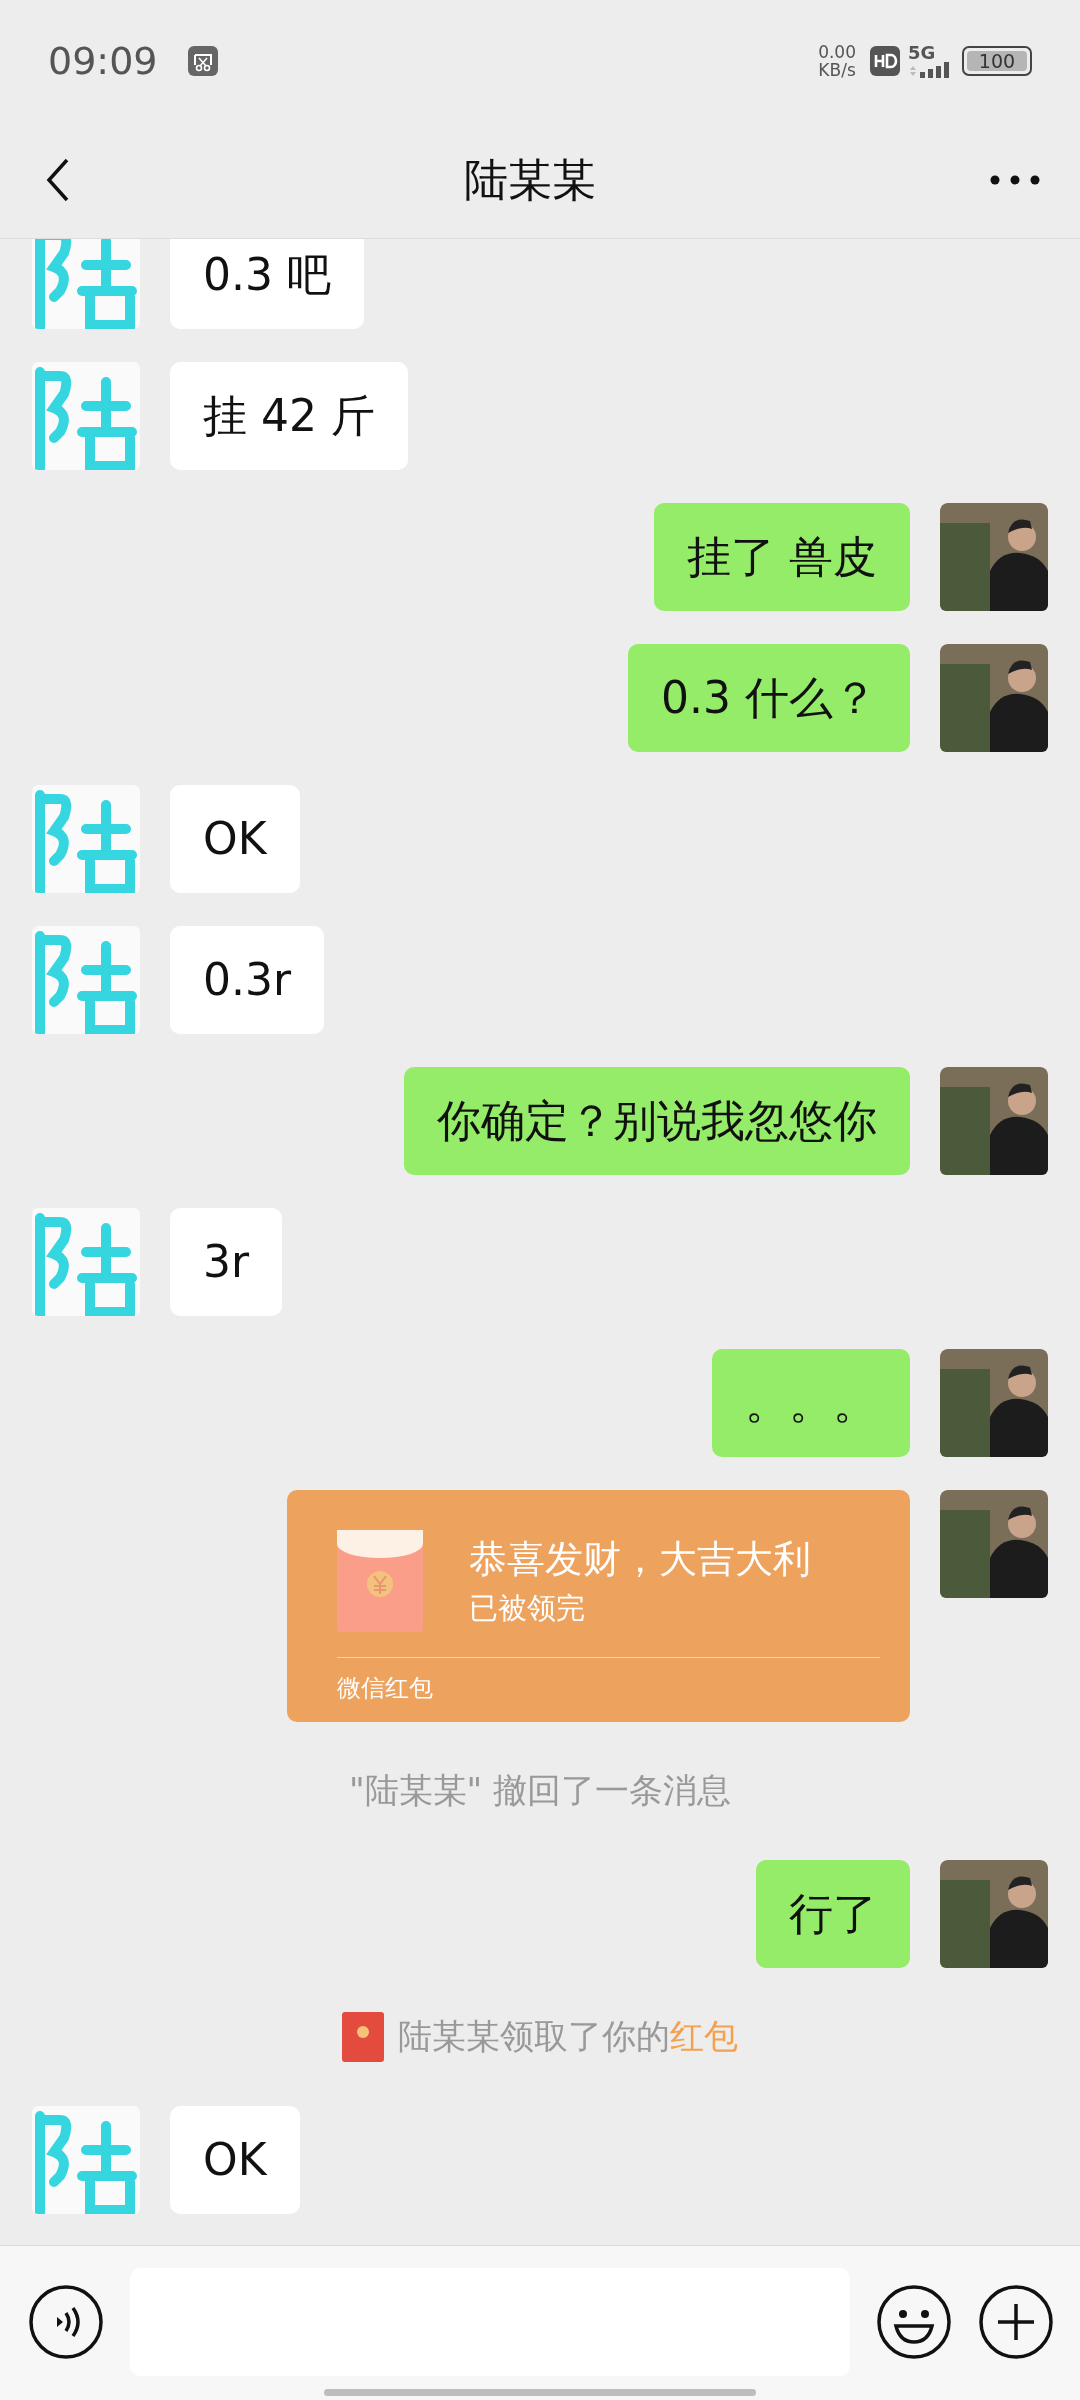 Image resolution: width=1080 pixels, height=2400 pixels. What do you see at coordinates (837, 52) in the screenshot?
I see `network-speed: 0.00` at bounding box center [837, 52].